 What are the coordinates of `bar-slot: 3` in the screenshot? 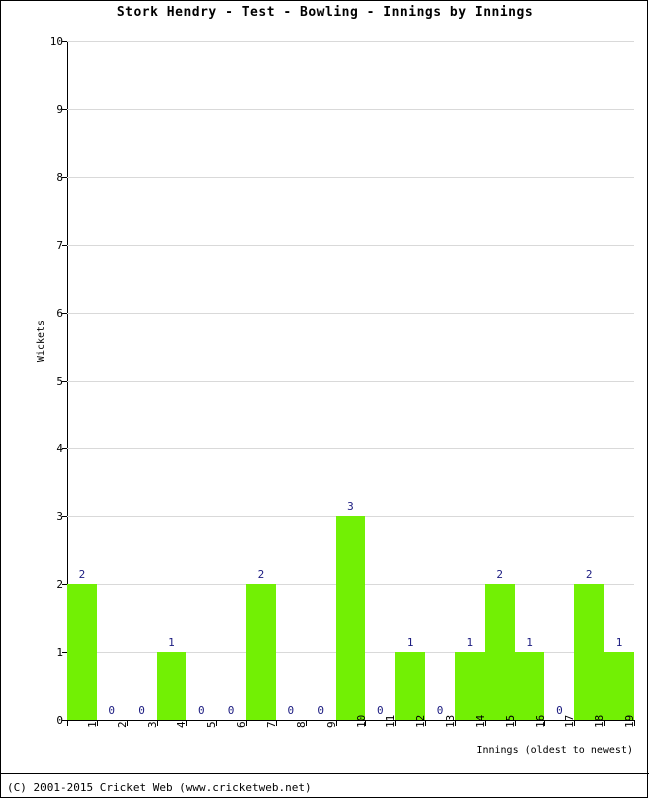 It's located at (350, 380).